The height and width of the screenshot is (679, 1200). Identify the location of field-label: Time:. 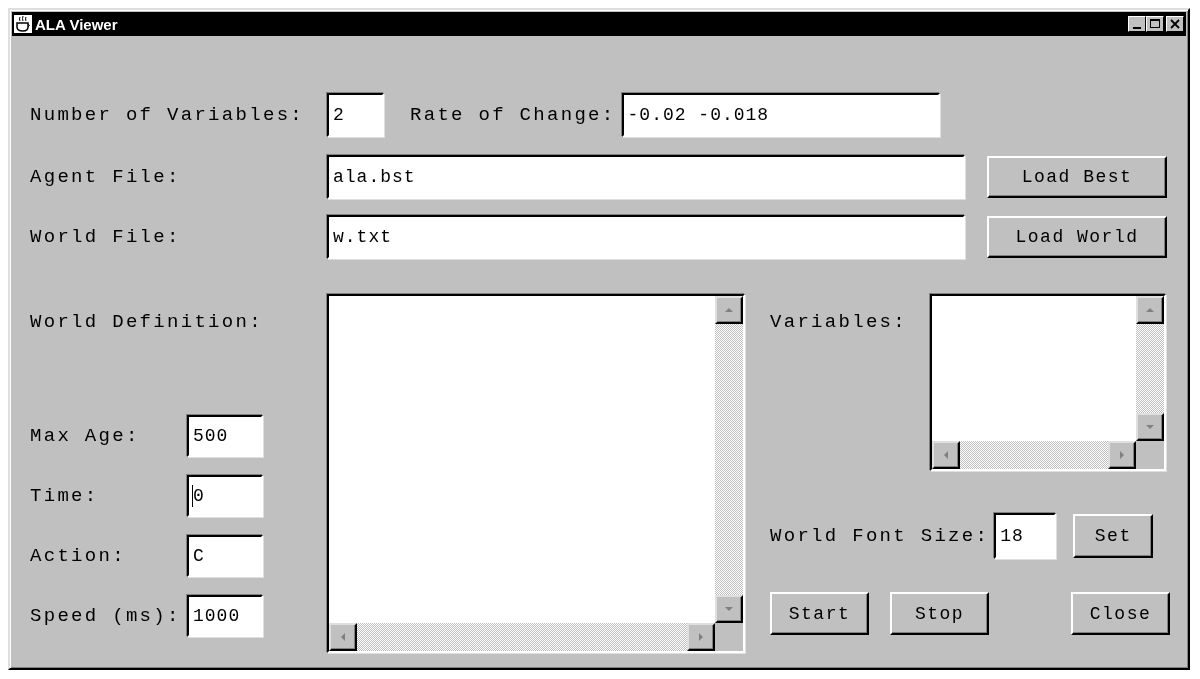
(65, 496).